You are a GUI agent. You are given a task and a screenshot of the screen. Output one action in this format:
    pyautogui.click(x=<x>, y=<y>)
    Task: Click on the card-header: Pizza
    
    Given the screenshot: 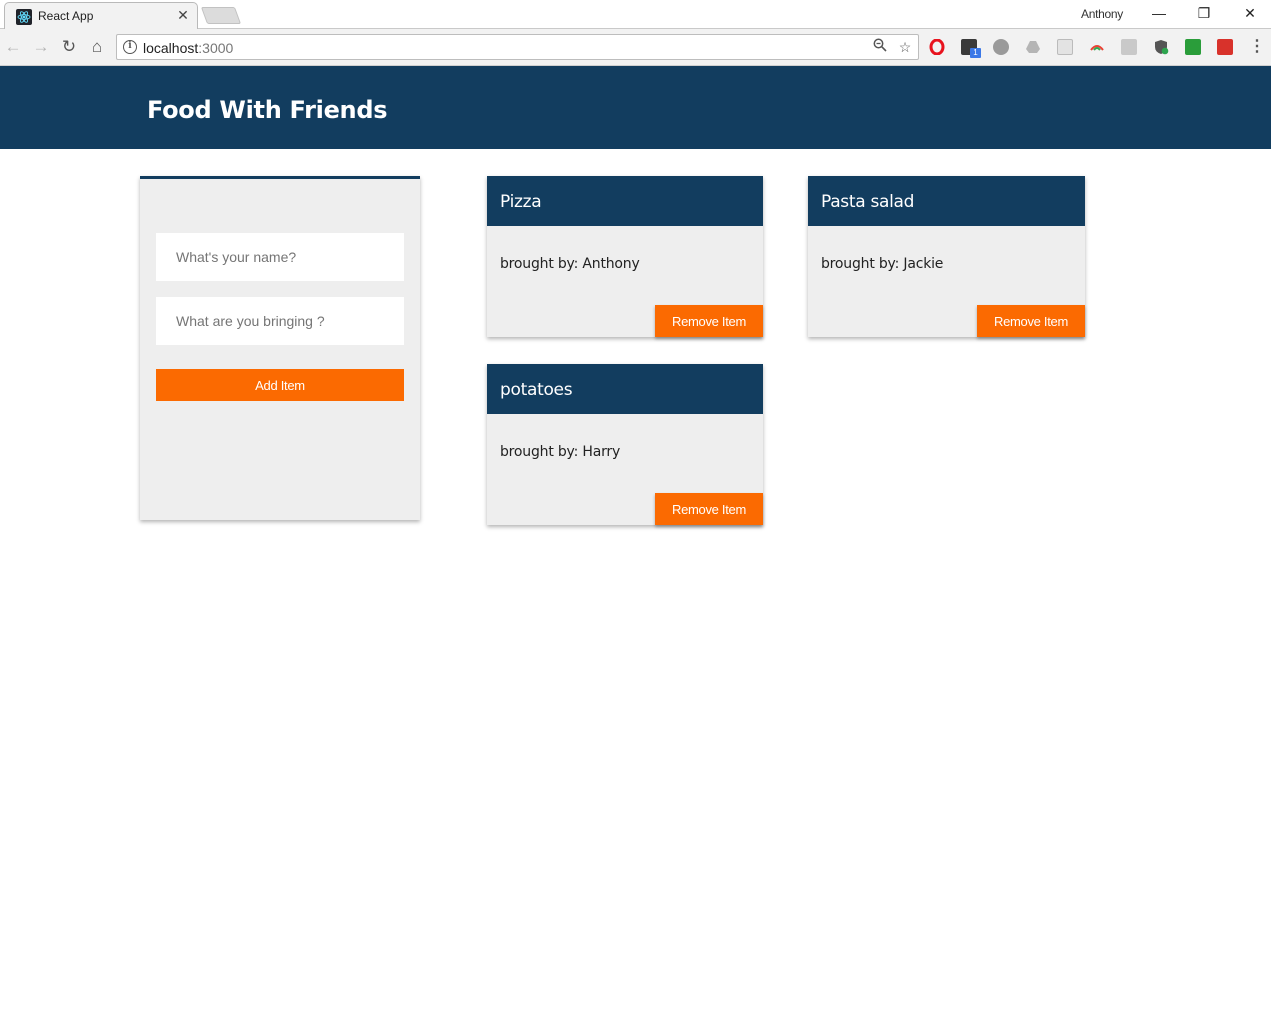 What is the action you would take?
    pyautogui.click(x=625, y=201)
    